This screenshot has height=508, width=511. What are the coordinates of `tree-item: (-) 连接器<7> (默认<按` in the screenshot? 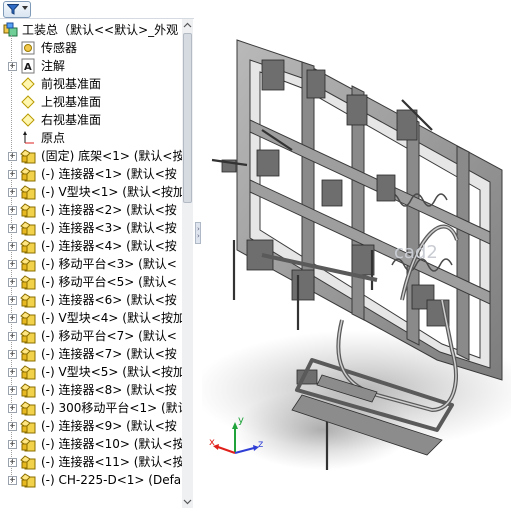 It's located at (91, 354).